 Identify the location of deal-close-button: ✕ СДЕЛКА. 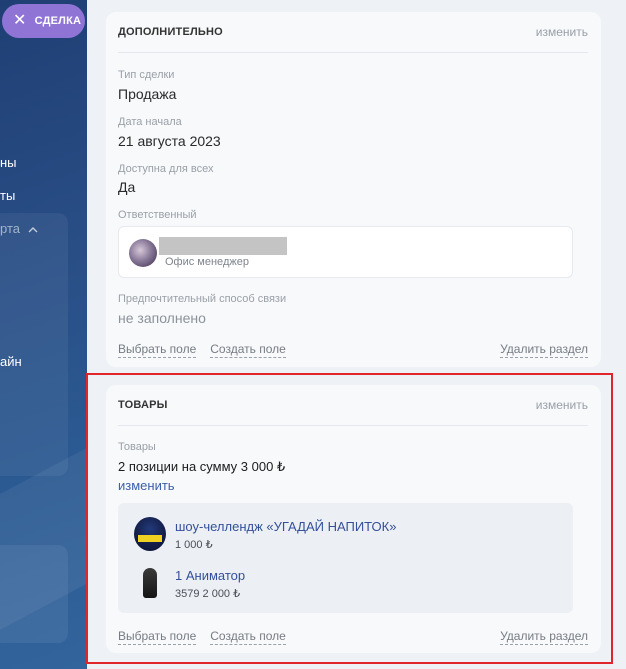
(43, 21).